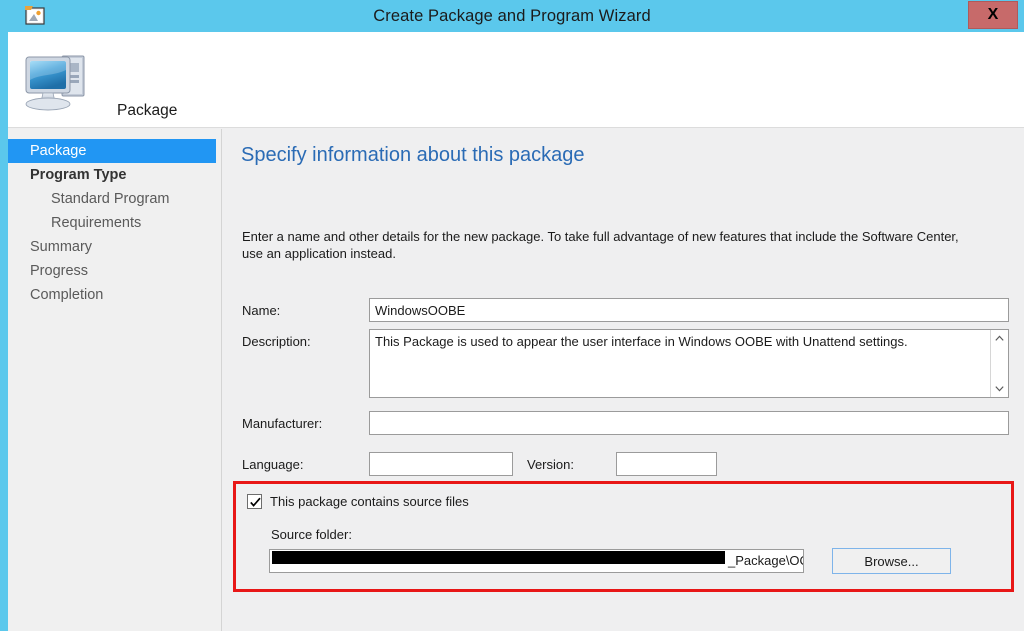  Describe the element at coordinates (689, 310) in the screenshot. I see `name-input: WindowsOOBE` at that location.